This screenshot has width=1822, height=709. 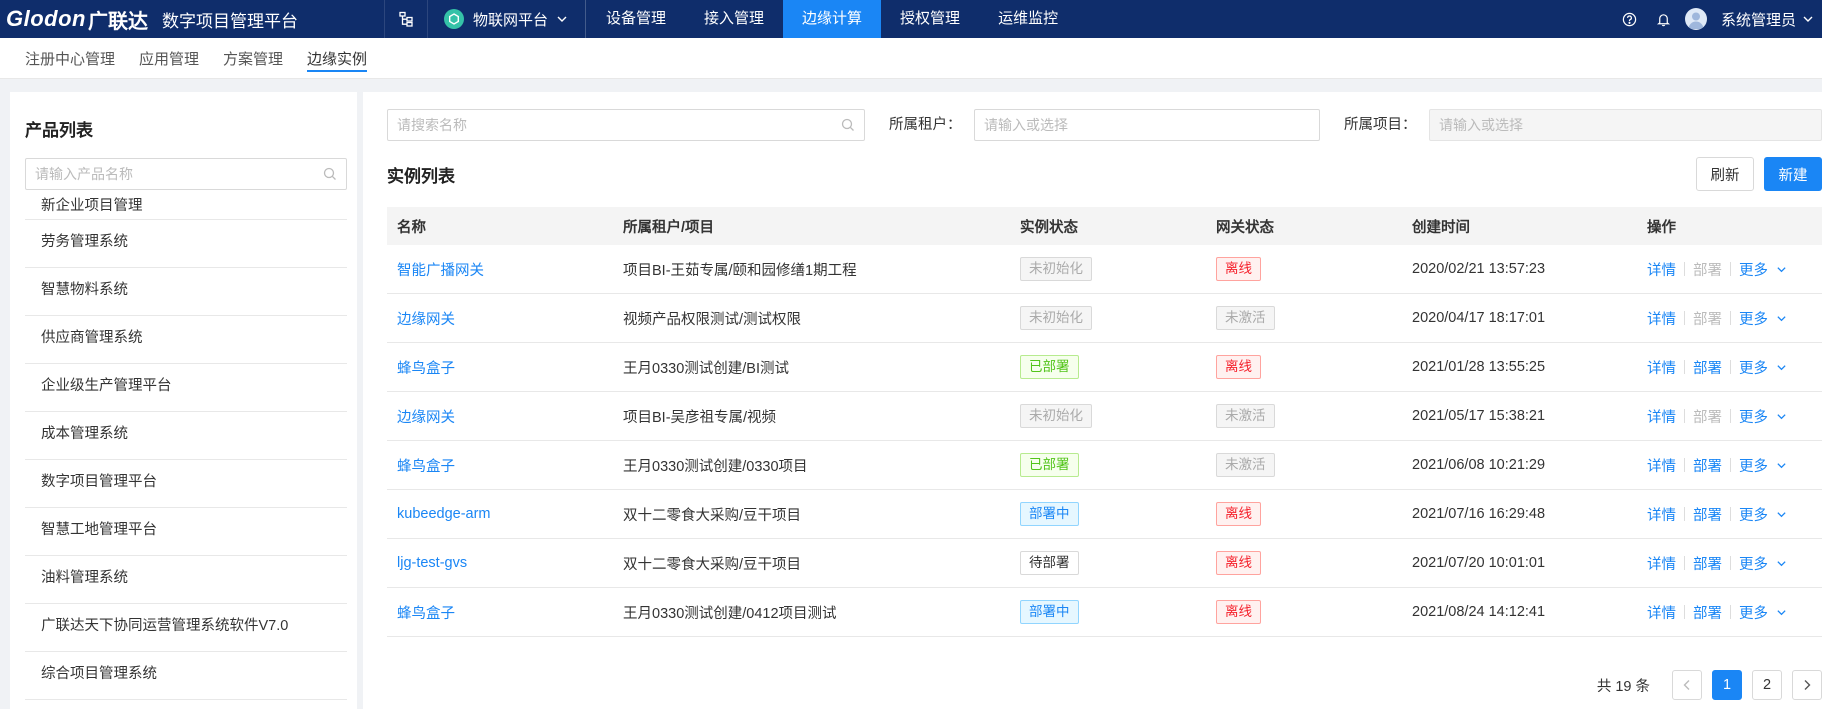 What do you see at coordinates (706, 368) in the screenshot?
I see `tenant-project: 王月0330测试创建/BI测试` at bounding box center [706, 368].